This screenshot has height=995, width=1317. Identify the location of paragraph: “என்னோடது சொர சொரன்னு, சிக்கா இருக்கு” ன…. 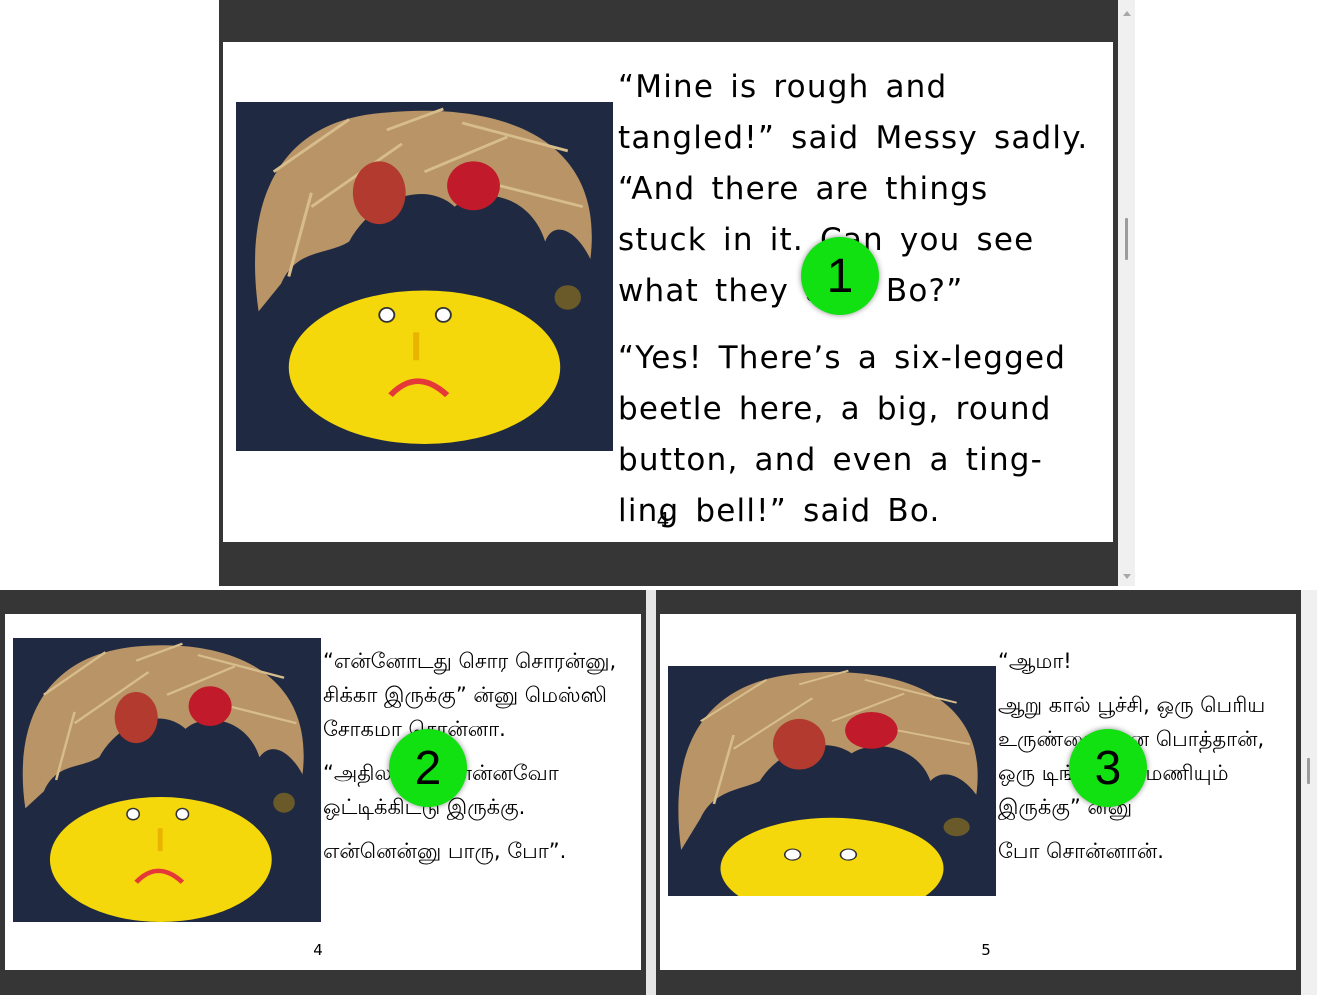
(470, 695).